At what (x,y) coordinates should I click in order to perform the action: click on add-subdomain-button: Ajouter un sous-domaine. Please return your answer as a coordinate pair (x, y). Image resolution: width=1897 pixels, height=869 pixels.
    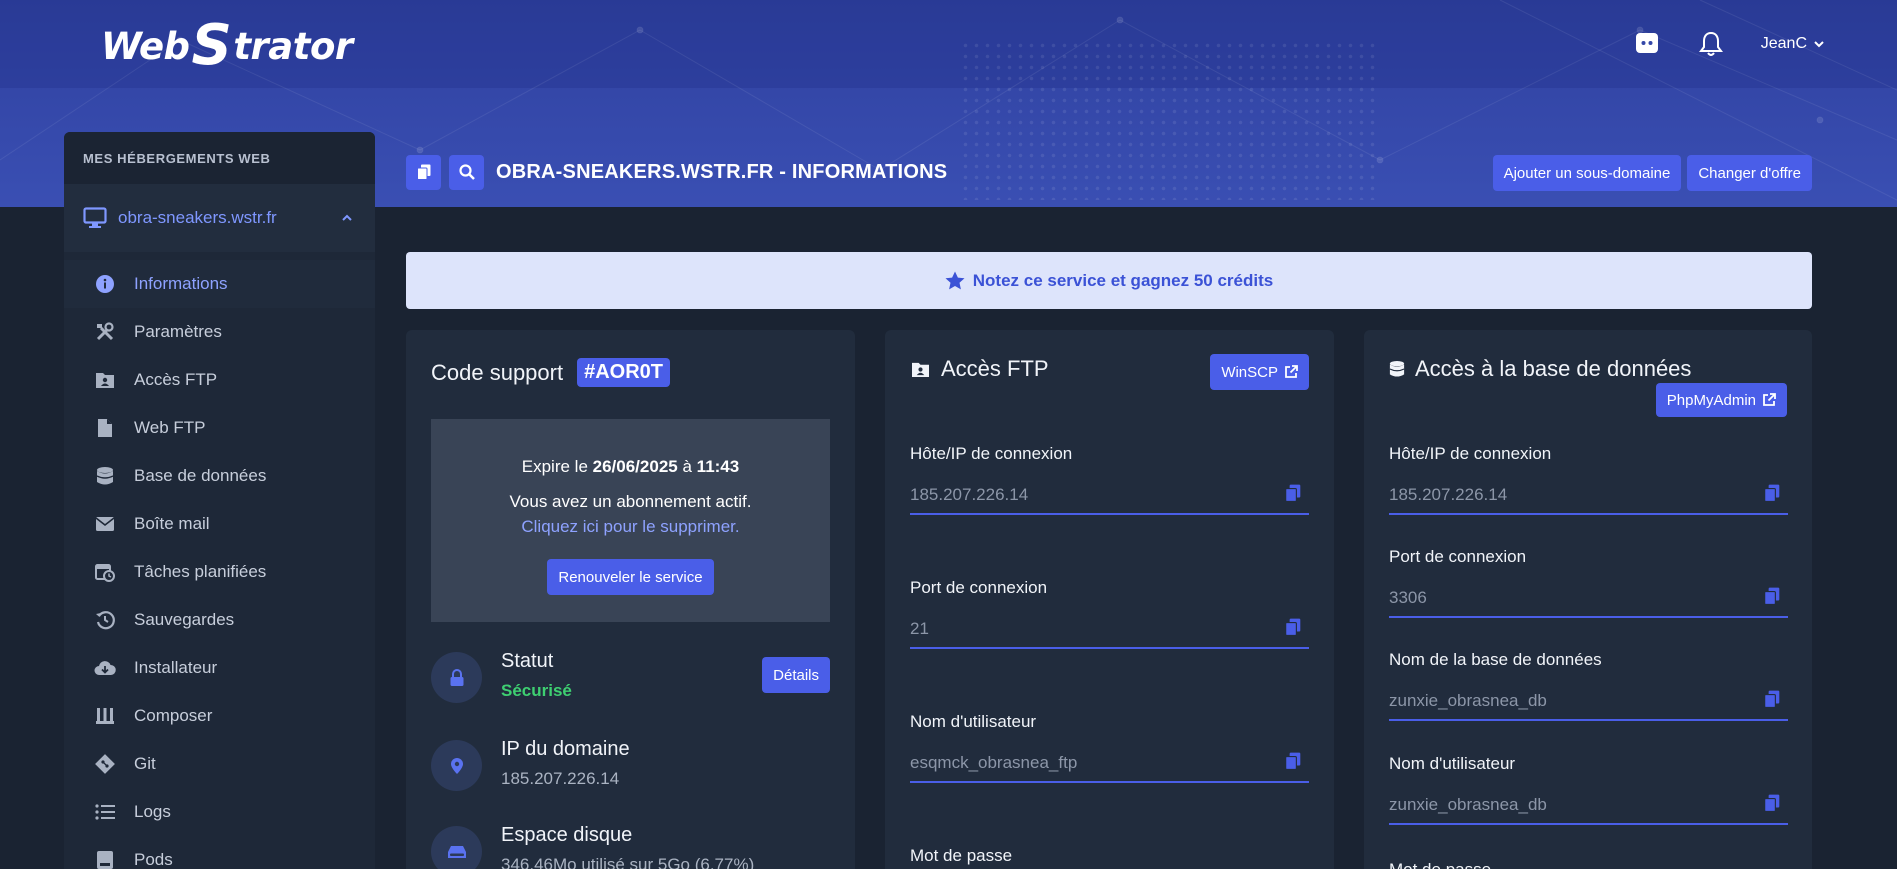
    Looking at the image, I should click on (1587, 173).